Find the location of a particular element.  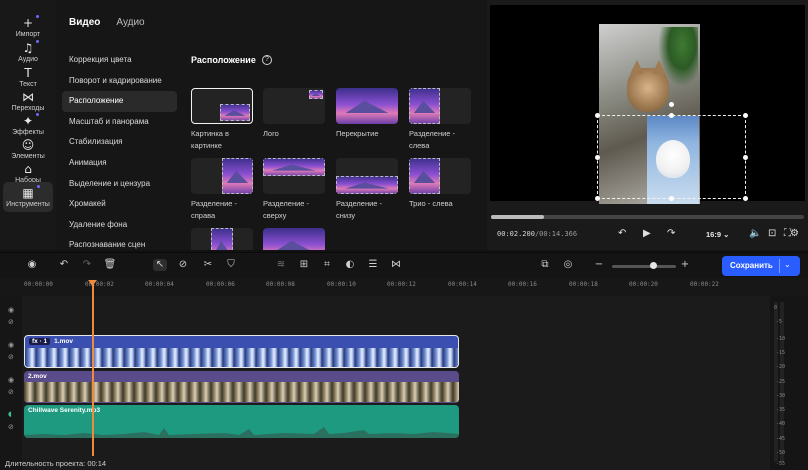

menu-item-color: Коррекция цвета is located at coordinates (119, 60).